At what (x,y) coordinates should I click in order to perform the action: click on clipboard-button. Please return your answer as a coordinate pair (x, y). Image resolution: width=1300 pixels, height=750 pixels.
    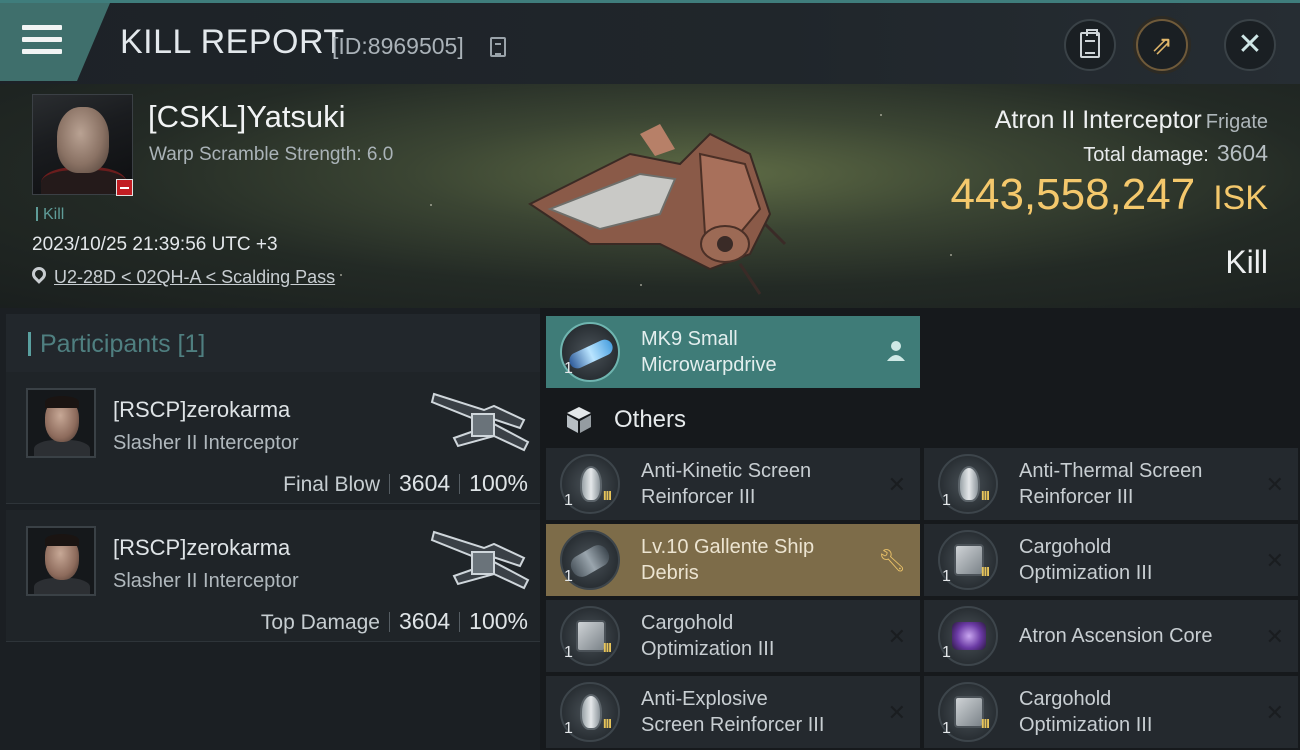
    Looking at the image, I should click on (1090, 45).